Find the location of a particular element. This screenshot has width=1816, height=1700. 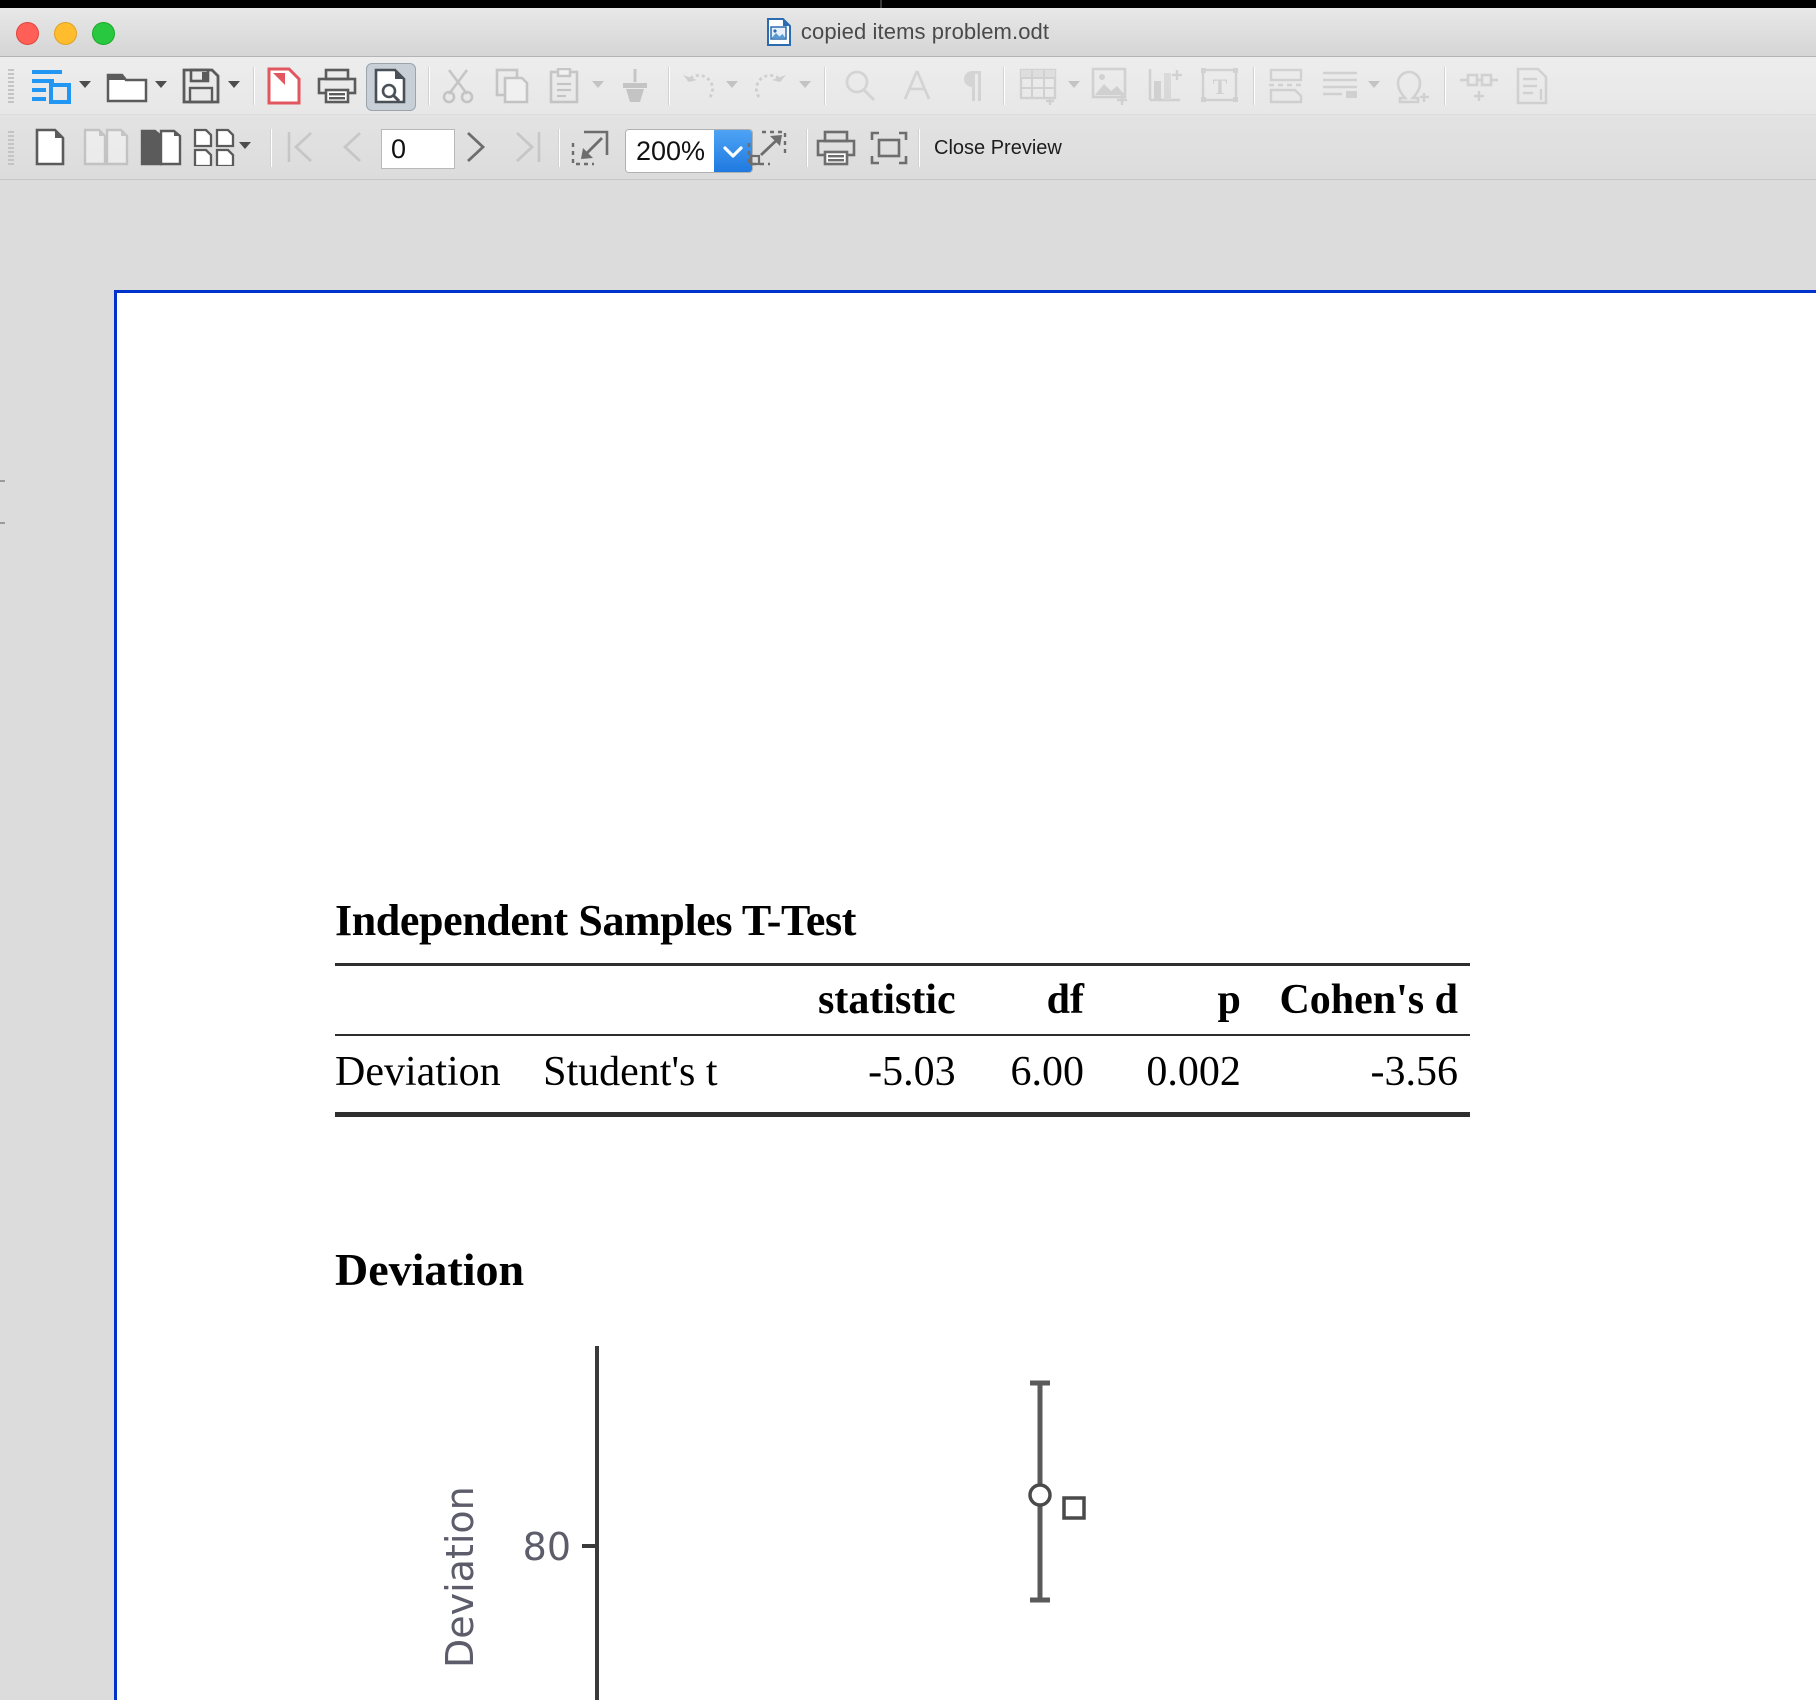

last-page-button is located at coordinates (528, 147).